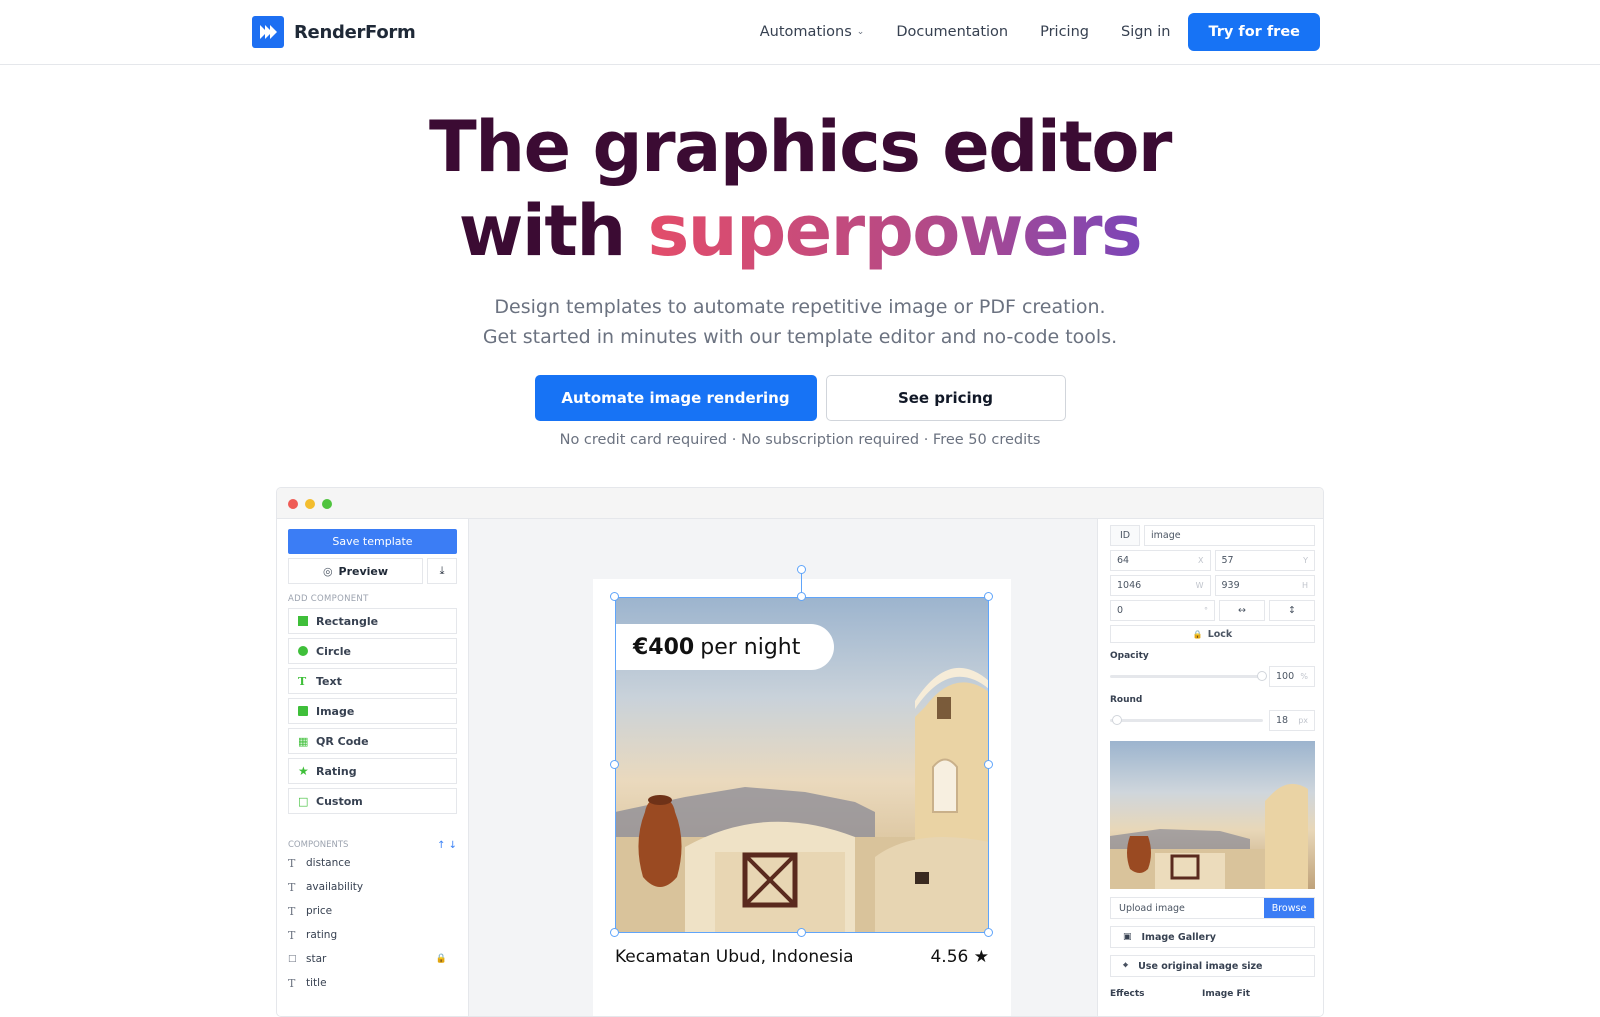 This screenshot has width=1600, height=1017. What do you see at coordinates (372, 711) in the screenshot?
I see `add-image-button: Image` at bounding box center [372, 711].